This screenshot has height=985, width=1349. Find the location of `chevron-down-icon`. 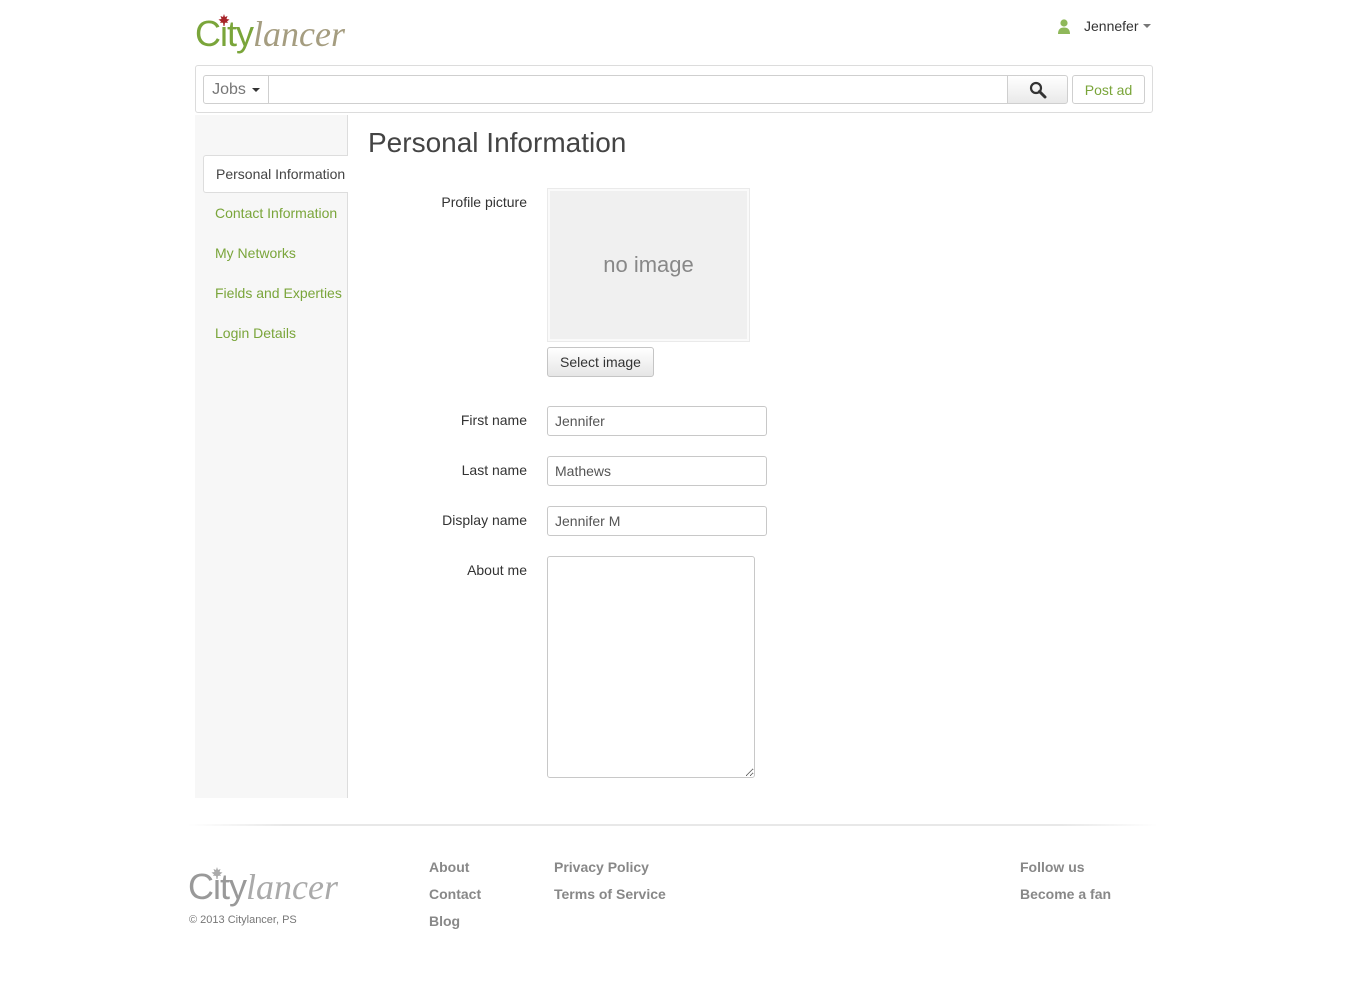

chevron-down-icon is located at coordinates (1147, 26).